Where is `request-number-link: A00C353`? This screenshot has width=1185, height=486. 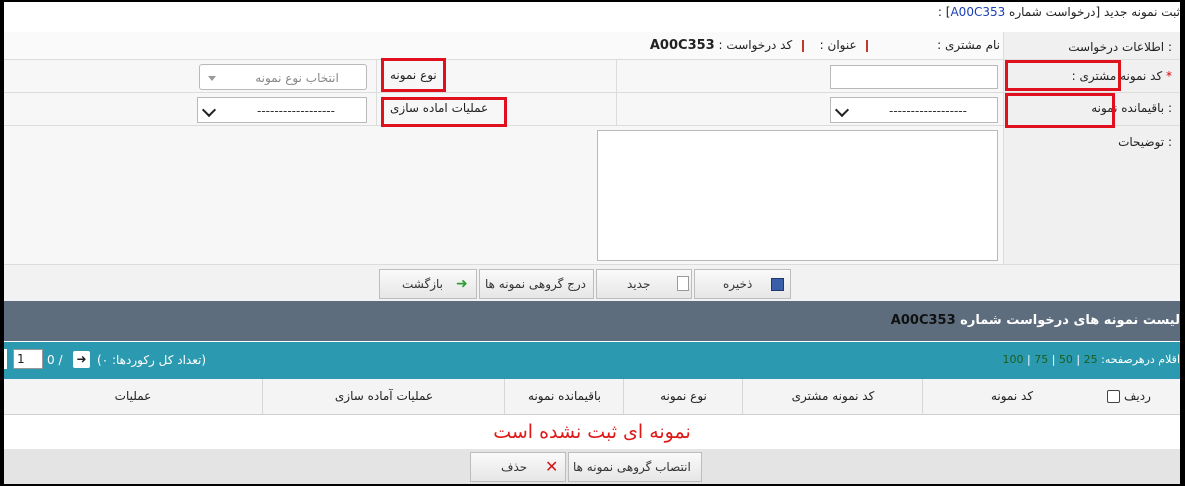 request-number-link: A00C353 is located at coordinates (977, 12).